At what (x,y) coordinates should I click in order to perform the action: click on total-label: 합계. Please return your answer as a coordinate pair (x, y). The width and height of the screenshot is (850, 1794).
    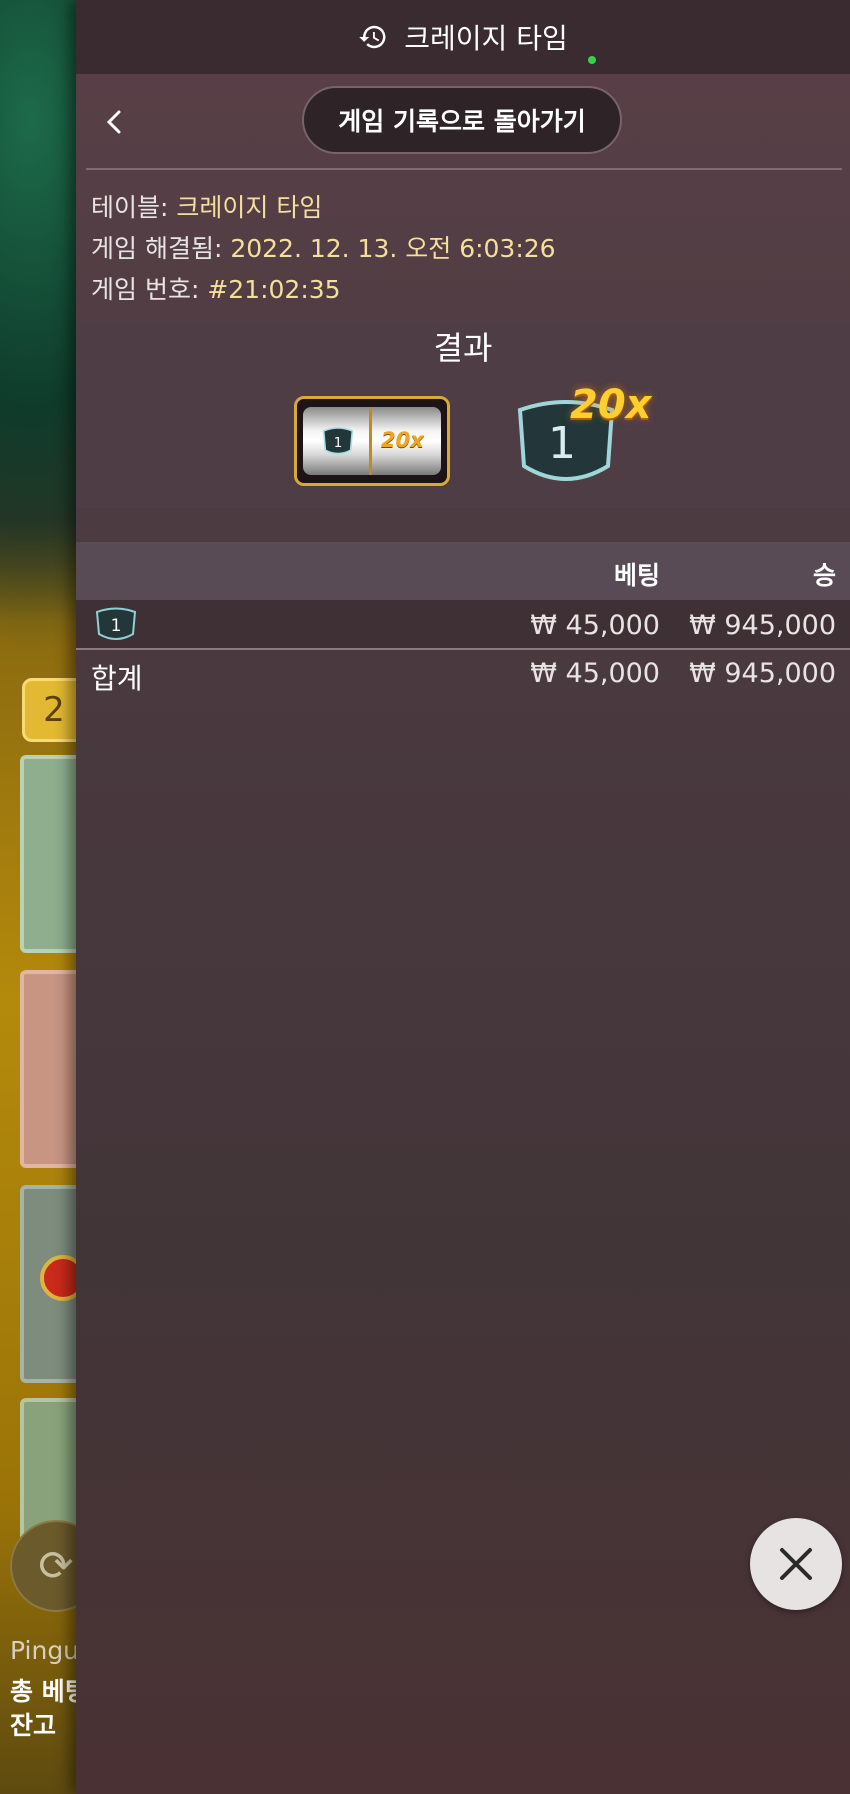
    Looking at the image, I should click on (117, 678).